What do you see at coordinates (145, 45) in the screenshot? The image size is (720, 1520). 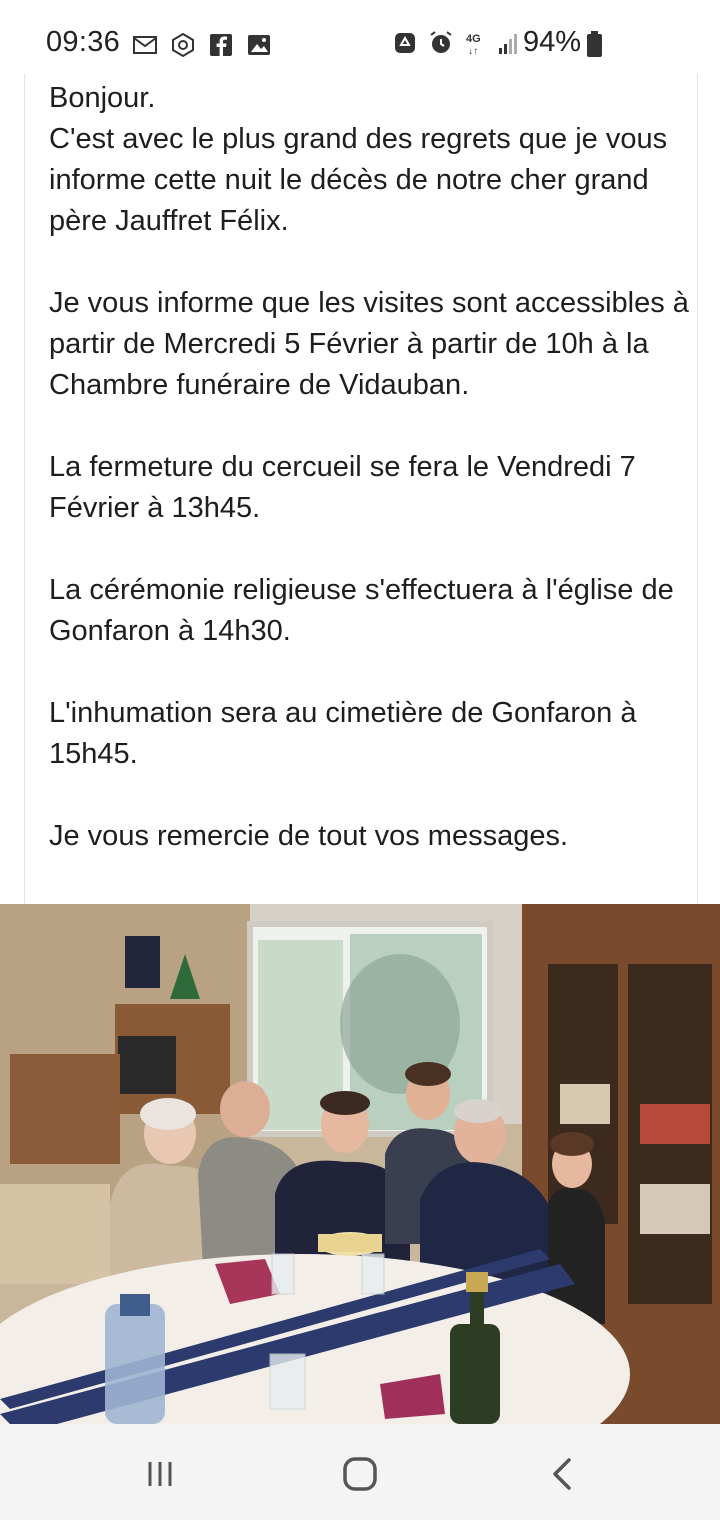 I see `mail-icon` at bounding box center [145, 45].